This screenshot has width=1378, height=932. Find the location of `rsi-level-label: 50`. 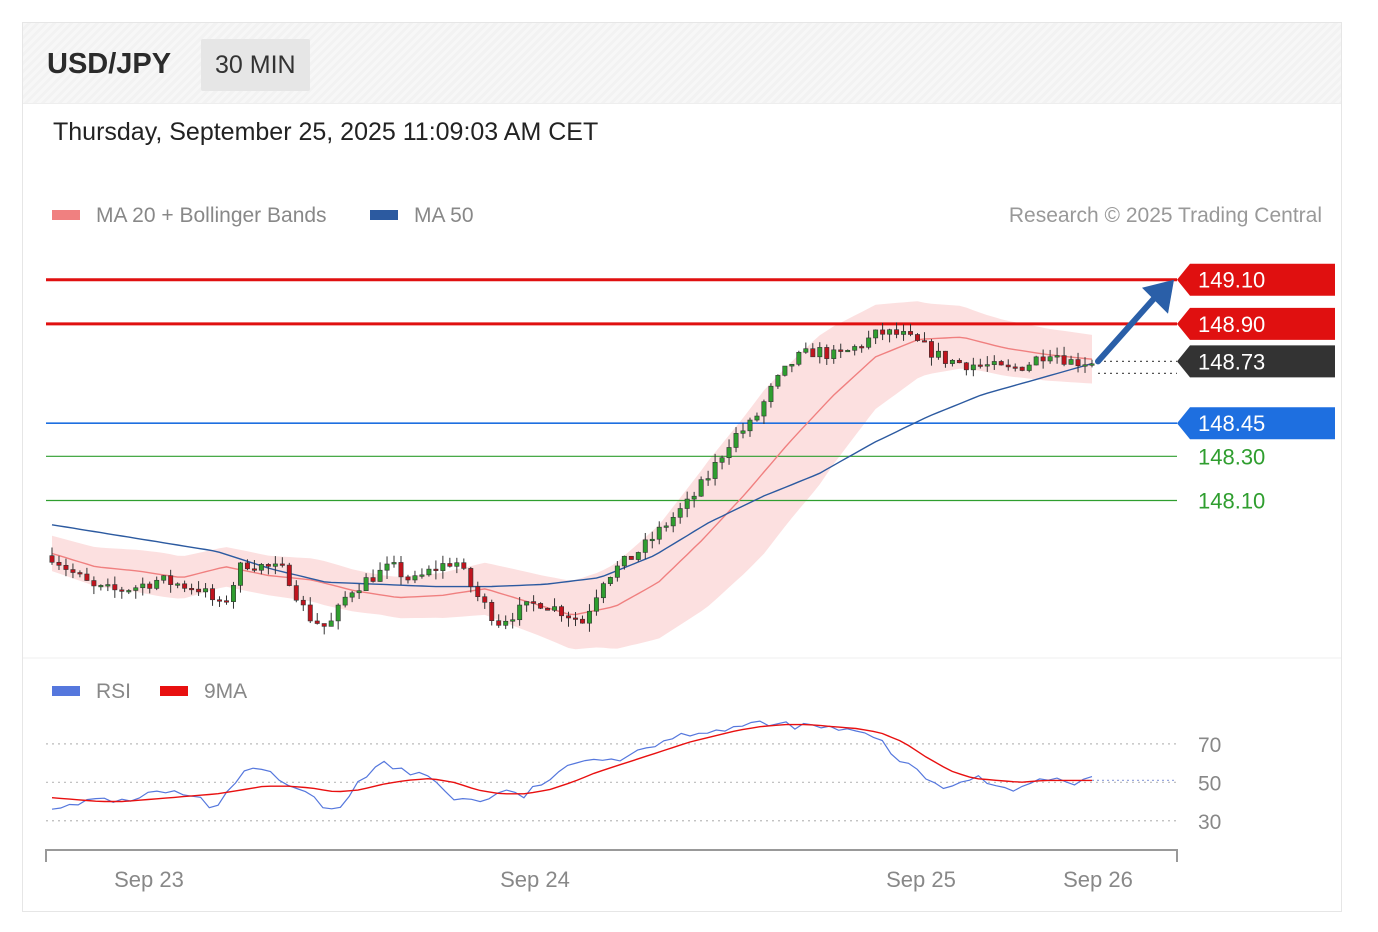

rsi-level-label: 50 is located at coordinates (1209, 783).